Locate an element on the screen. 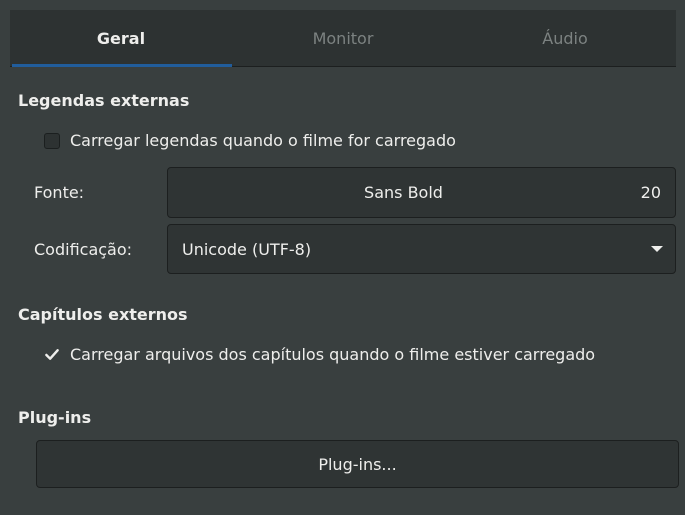 This screenshot has height=515, width=685. font-name: Sans Bold is located at coordinates (403, 192).